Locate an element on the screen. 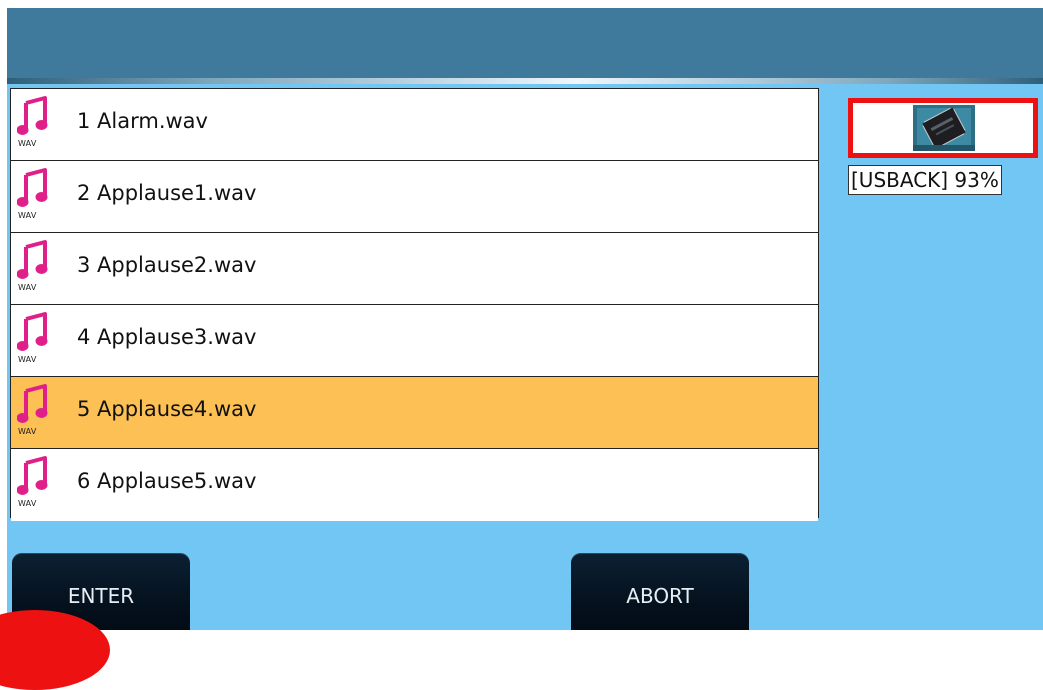  file-name: 6 Applause5.wav is located at coordinates (167, 481).